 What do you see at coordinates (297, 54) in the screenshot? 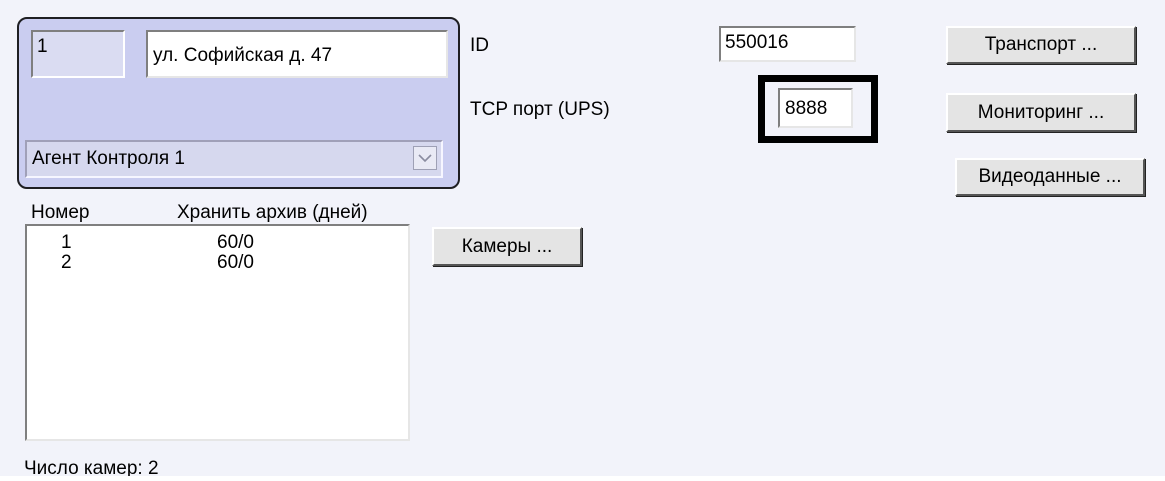
I see `address-field: ул. Софийская д. 47` at bounding box center [297, 54].